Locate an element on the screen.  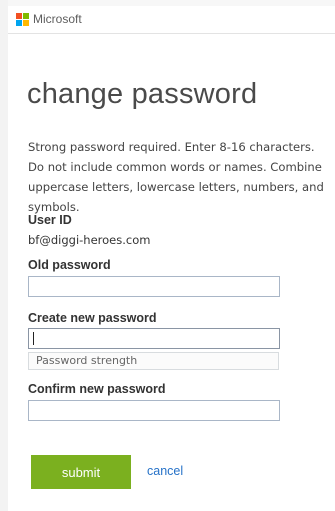
cancel-link: cancel is located at coordinates (165, 471).